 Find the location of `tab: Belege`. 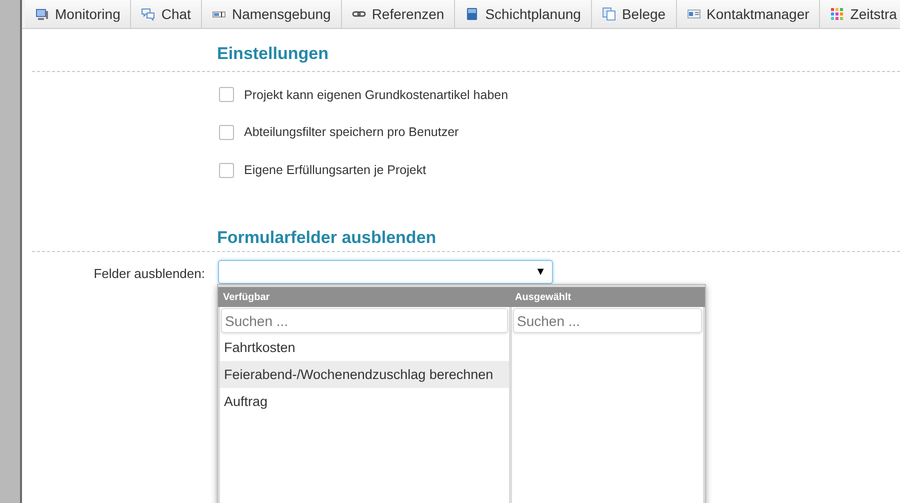

tab: Belege is located at coordinates (634, 14).